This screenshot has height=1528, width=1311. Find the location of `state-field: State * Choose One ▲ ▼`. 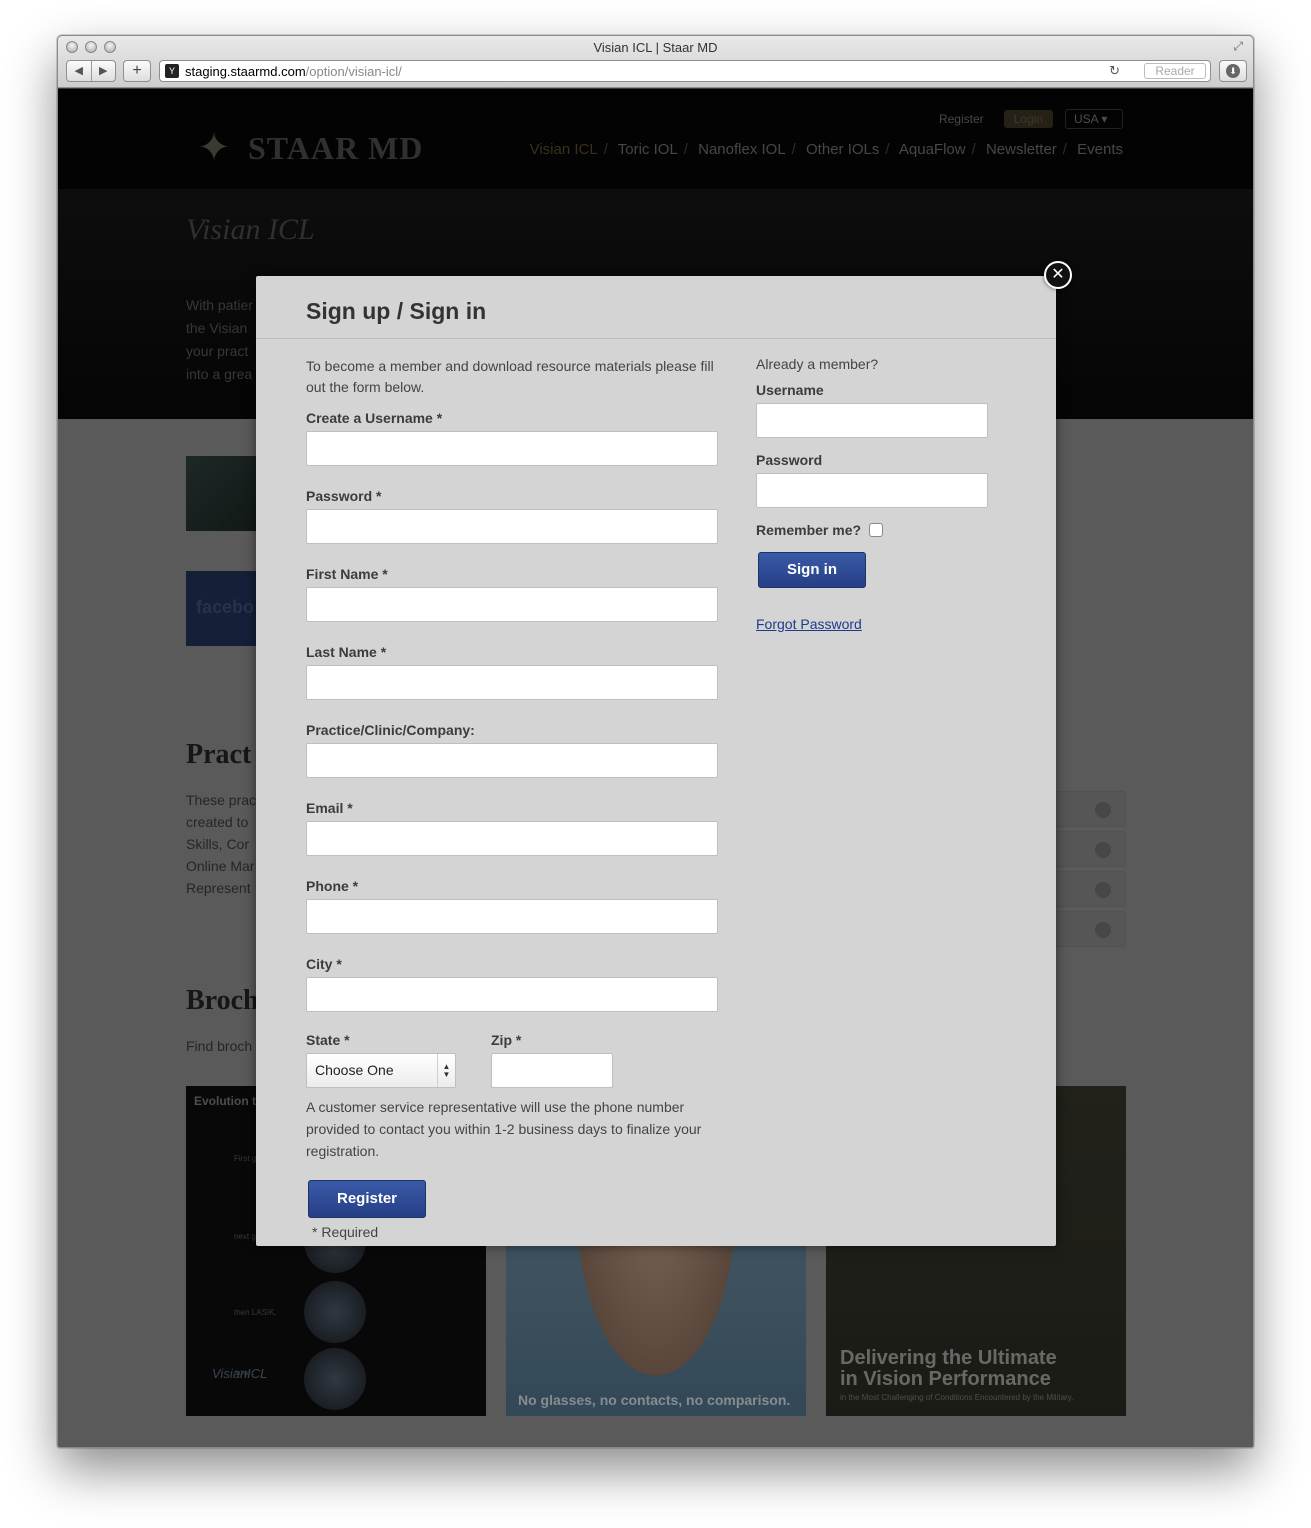

state-field: State * Choose One ▲ ▼ is located at coordinates (398, 1060).